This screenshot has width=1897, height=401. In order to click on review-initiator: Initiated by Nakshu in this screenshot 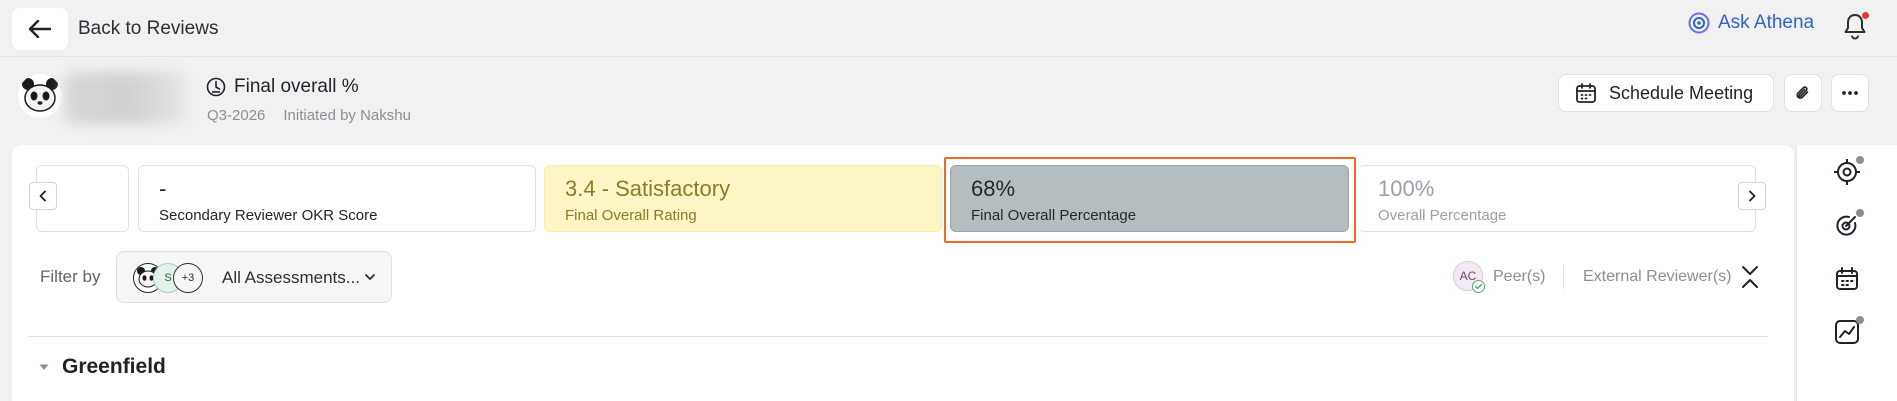, I will do `click(347, 115)`.